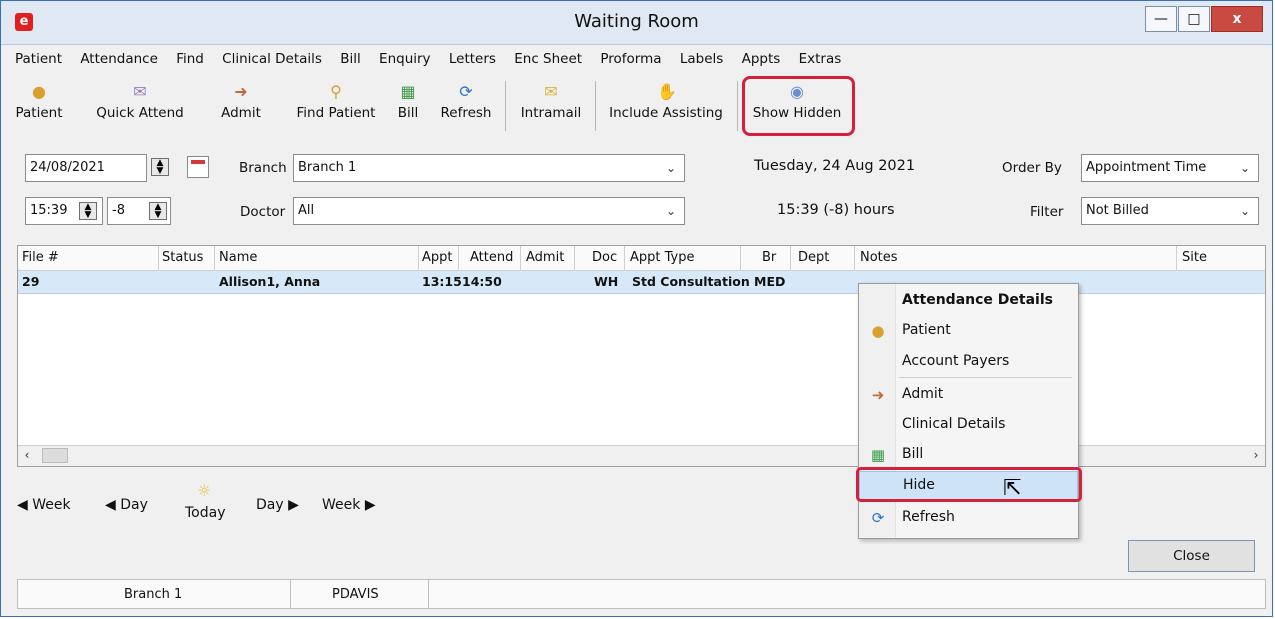 This screenshot has height=619, width=1275. I want to click on toolbar-patient-button: ● Patient, so click(39, 107).